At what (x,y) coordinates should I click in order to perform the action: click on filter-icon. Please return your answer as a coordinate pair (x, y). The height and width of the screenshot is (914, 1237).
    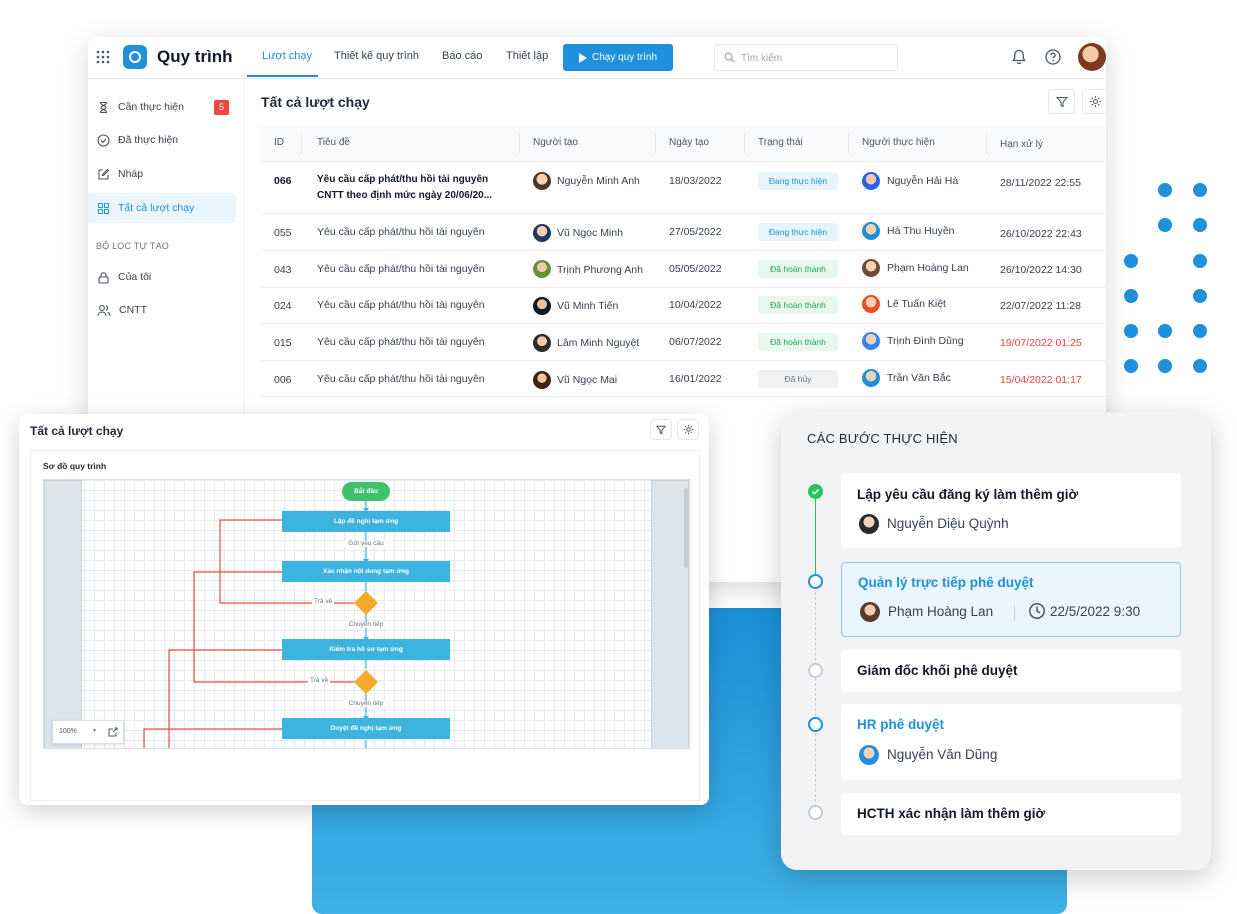
    Looking at the image, I should click on (661, 430).